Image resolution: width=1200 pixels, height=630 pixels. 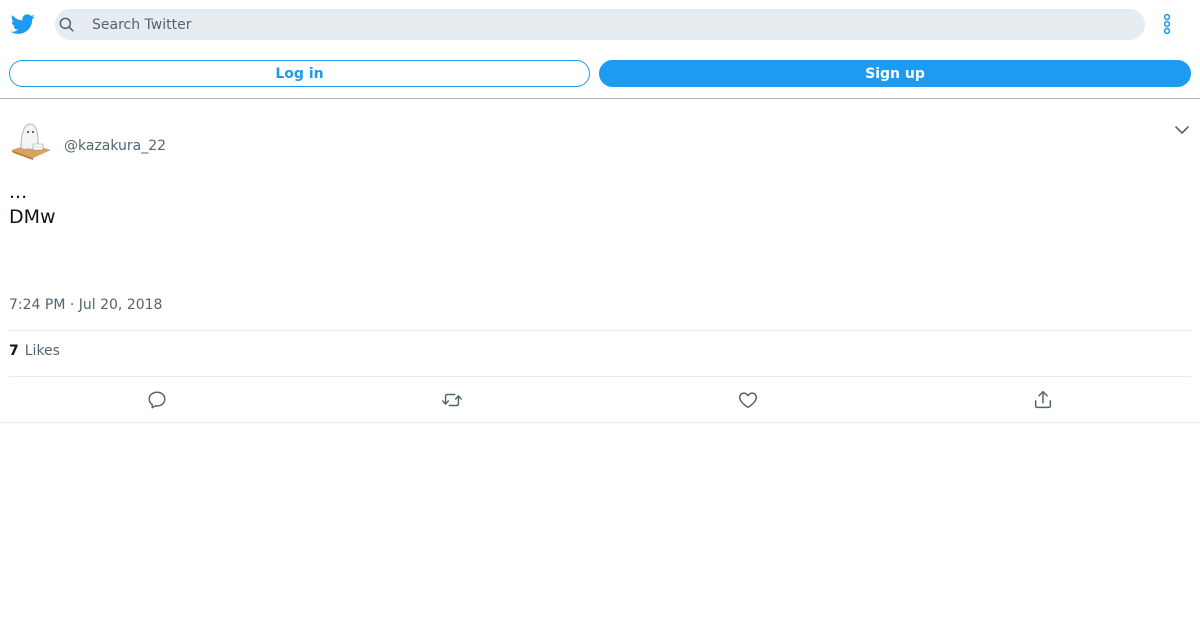 I want to click on chevron-down-icon, so click(x=1182, y=130).